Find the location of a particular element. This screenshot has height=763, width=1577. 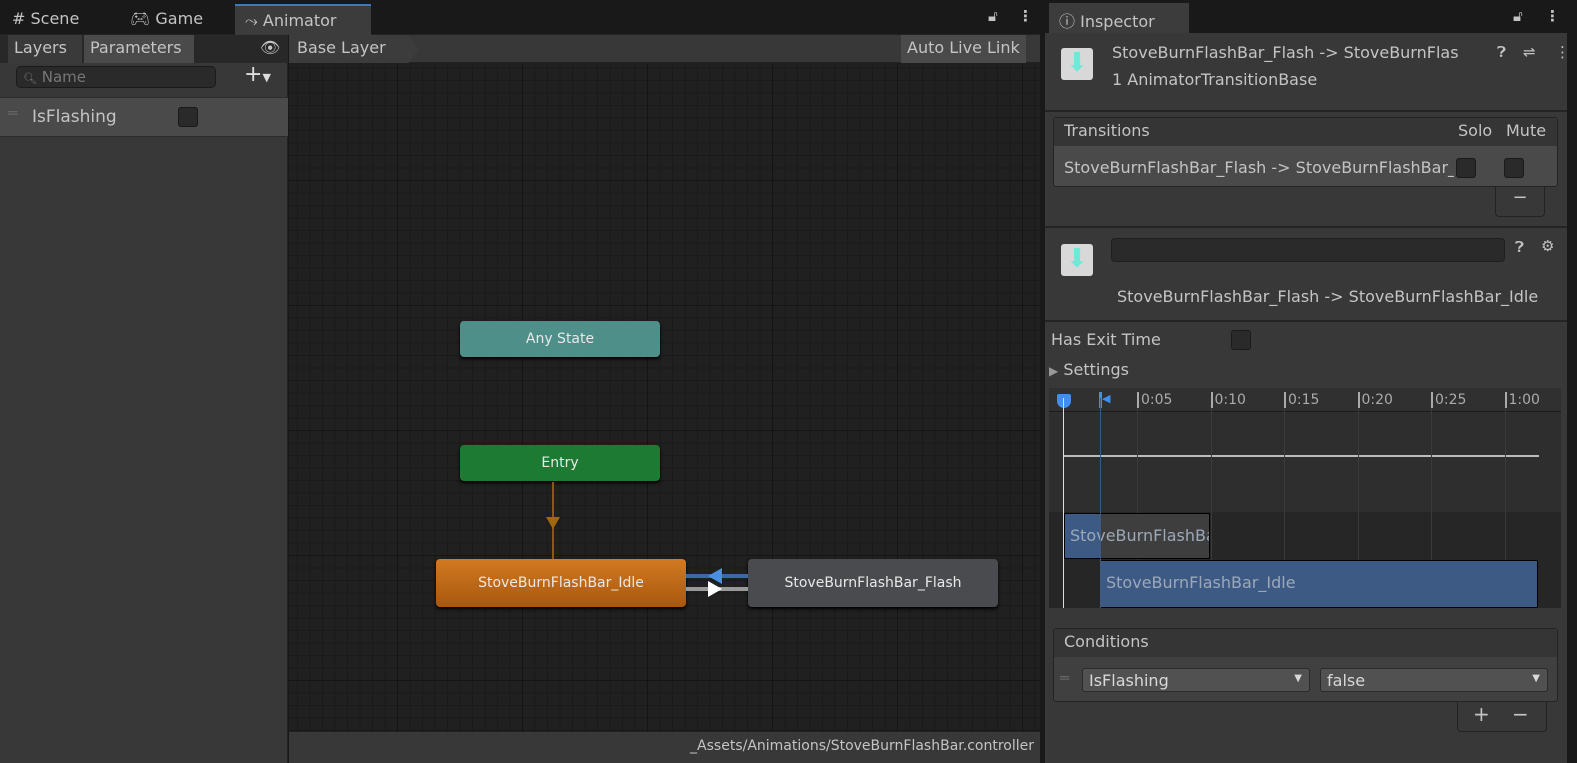

add-condition-button: + is located at coordinates (1481, 714).